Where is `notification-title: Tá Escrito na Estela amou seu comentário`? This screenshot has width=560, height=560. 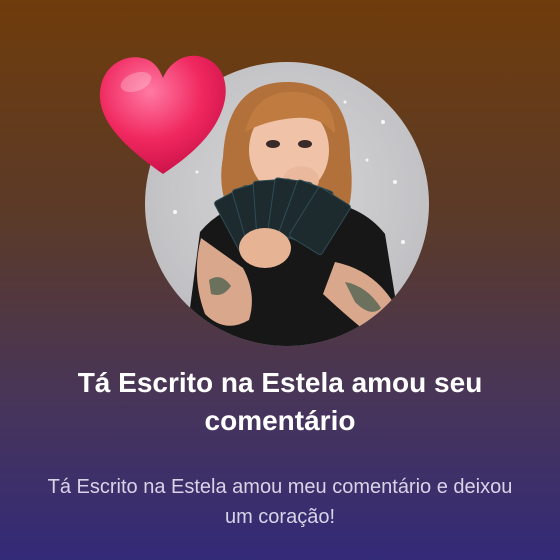 notification-title: Tá Escrito na Estela amou seu comentário is located at coordinates (280, 401).